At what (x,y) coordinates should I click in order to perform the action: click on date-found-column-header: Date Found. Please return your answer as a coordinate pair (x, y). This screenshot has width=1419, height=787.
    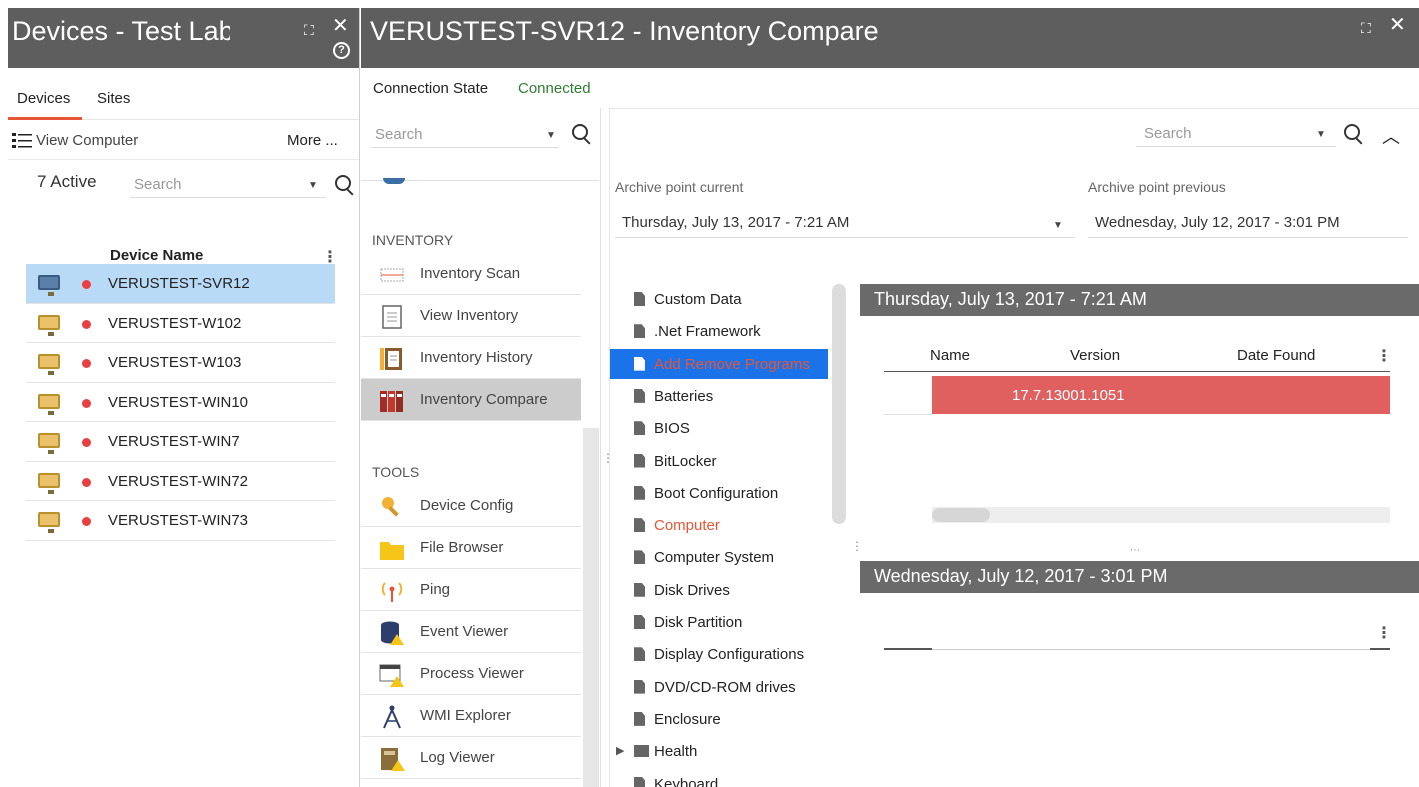
    Looking at the image, I should click on (1276, 355).